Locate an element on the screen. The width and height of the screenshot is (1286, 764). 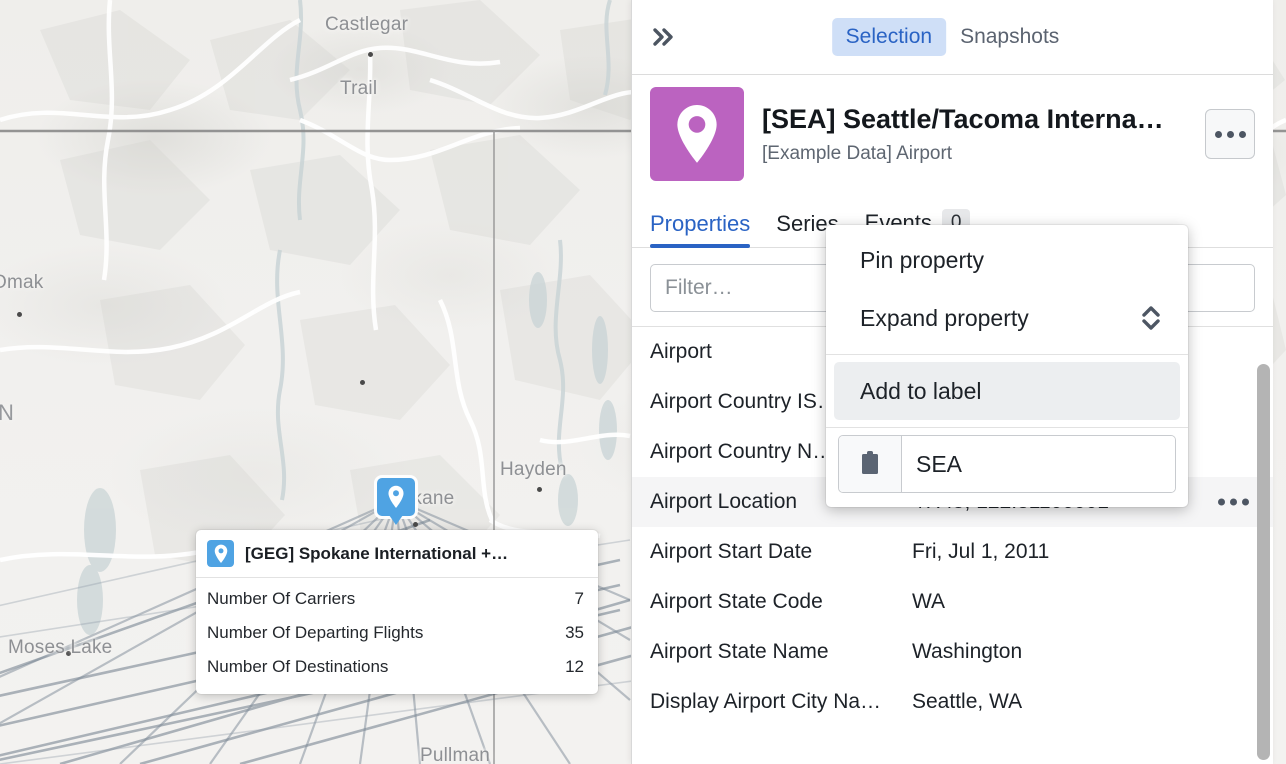
tooltip-row: Number Of Departing Flights 35 is located at coordinates (397, 633).